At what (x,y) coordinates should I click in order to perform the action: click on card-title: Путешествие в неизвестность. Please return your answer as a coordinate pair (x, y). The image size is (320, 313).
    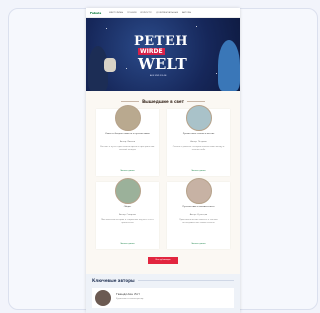
    Looking at the image, I should click on (198, 207).